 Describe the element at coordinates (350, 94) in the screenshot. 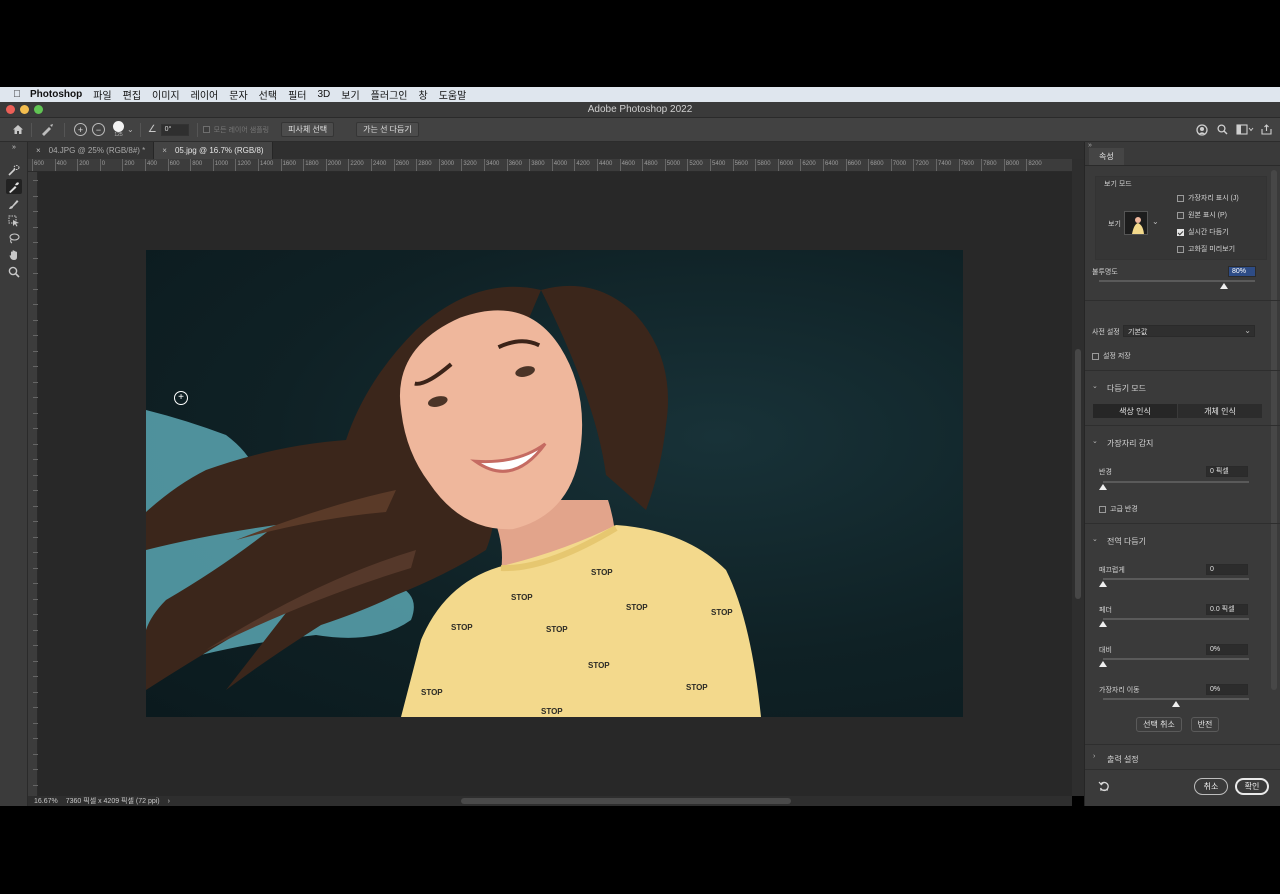

I see `menu-view: 보기` at that location.